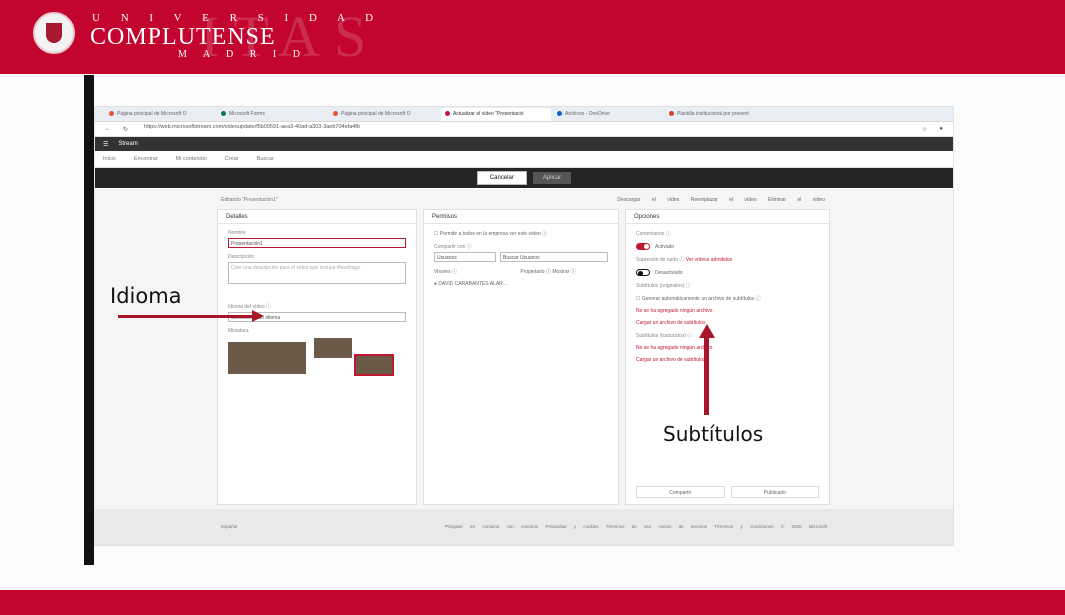 This screenshot has width=1065, height=615. Describe the element at coordinates (108, 129) in the screenshot. I see `back-arrow-icon: ←` at that location.